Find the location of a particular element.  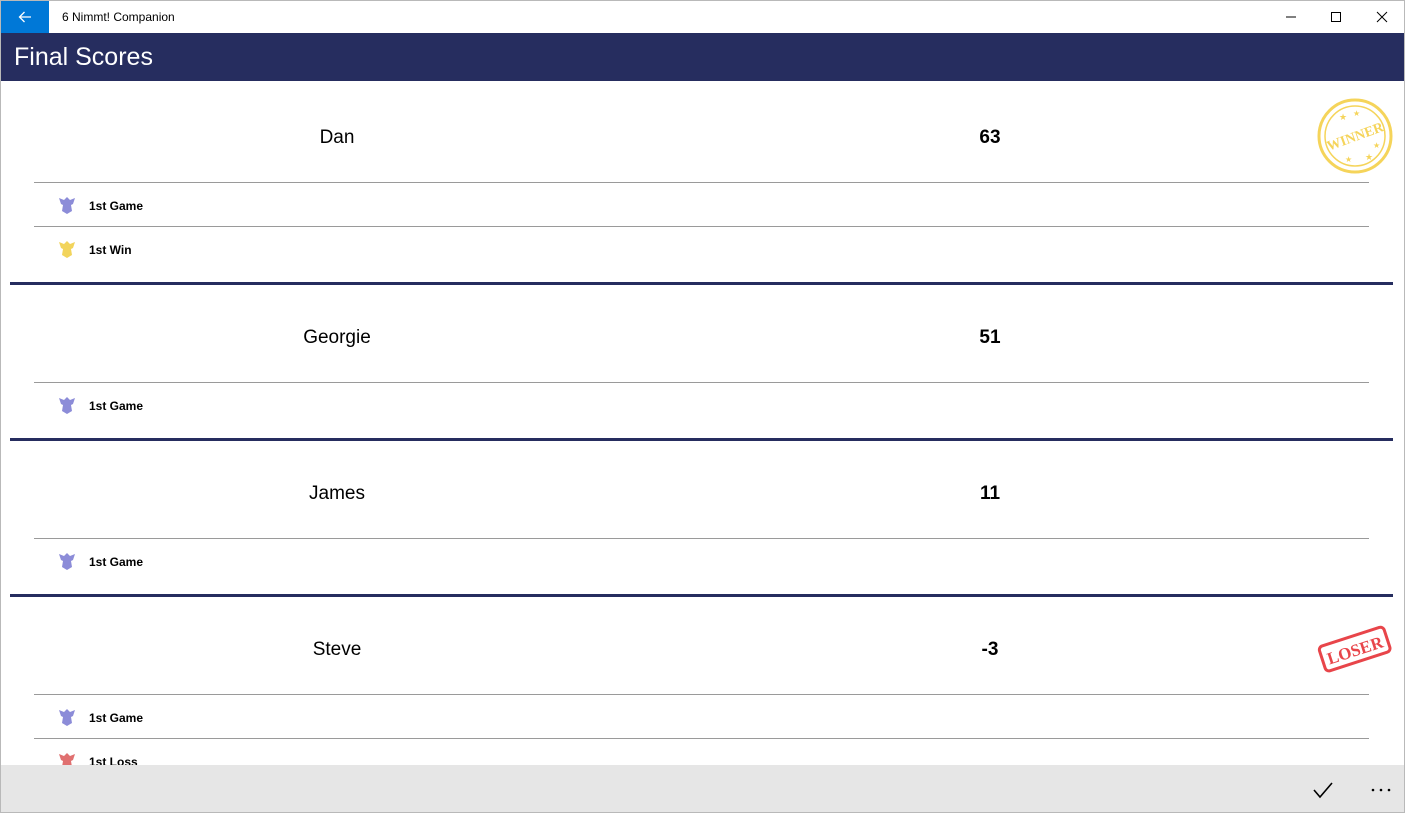

player-name: Dan is located at coordinates (337, 137).